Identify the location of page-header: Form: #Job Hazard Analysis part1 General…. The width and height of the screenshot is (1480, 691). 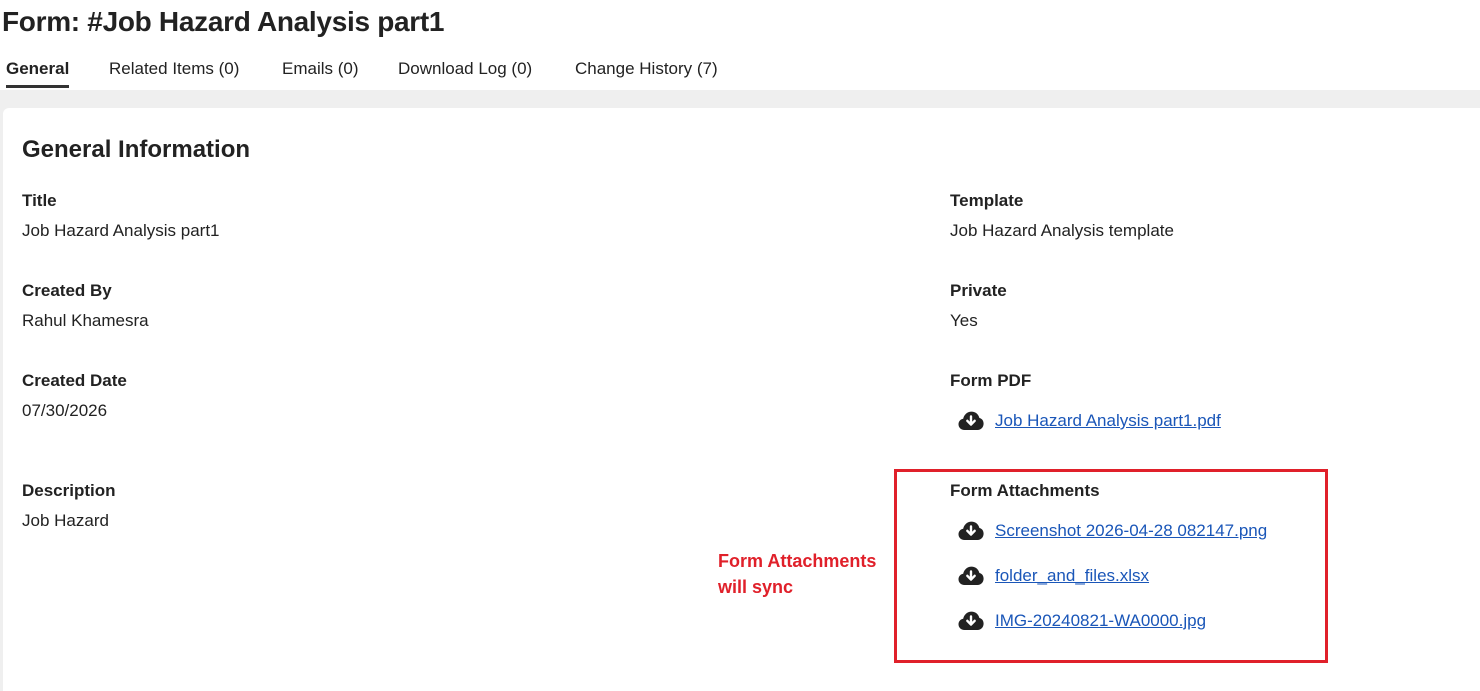
(740, 45).